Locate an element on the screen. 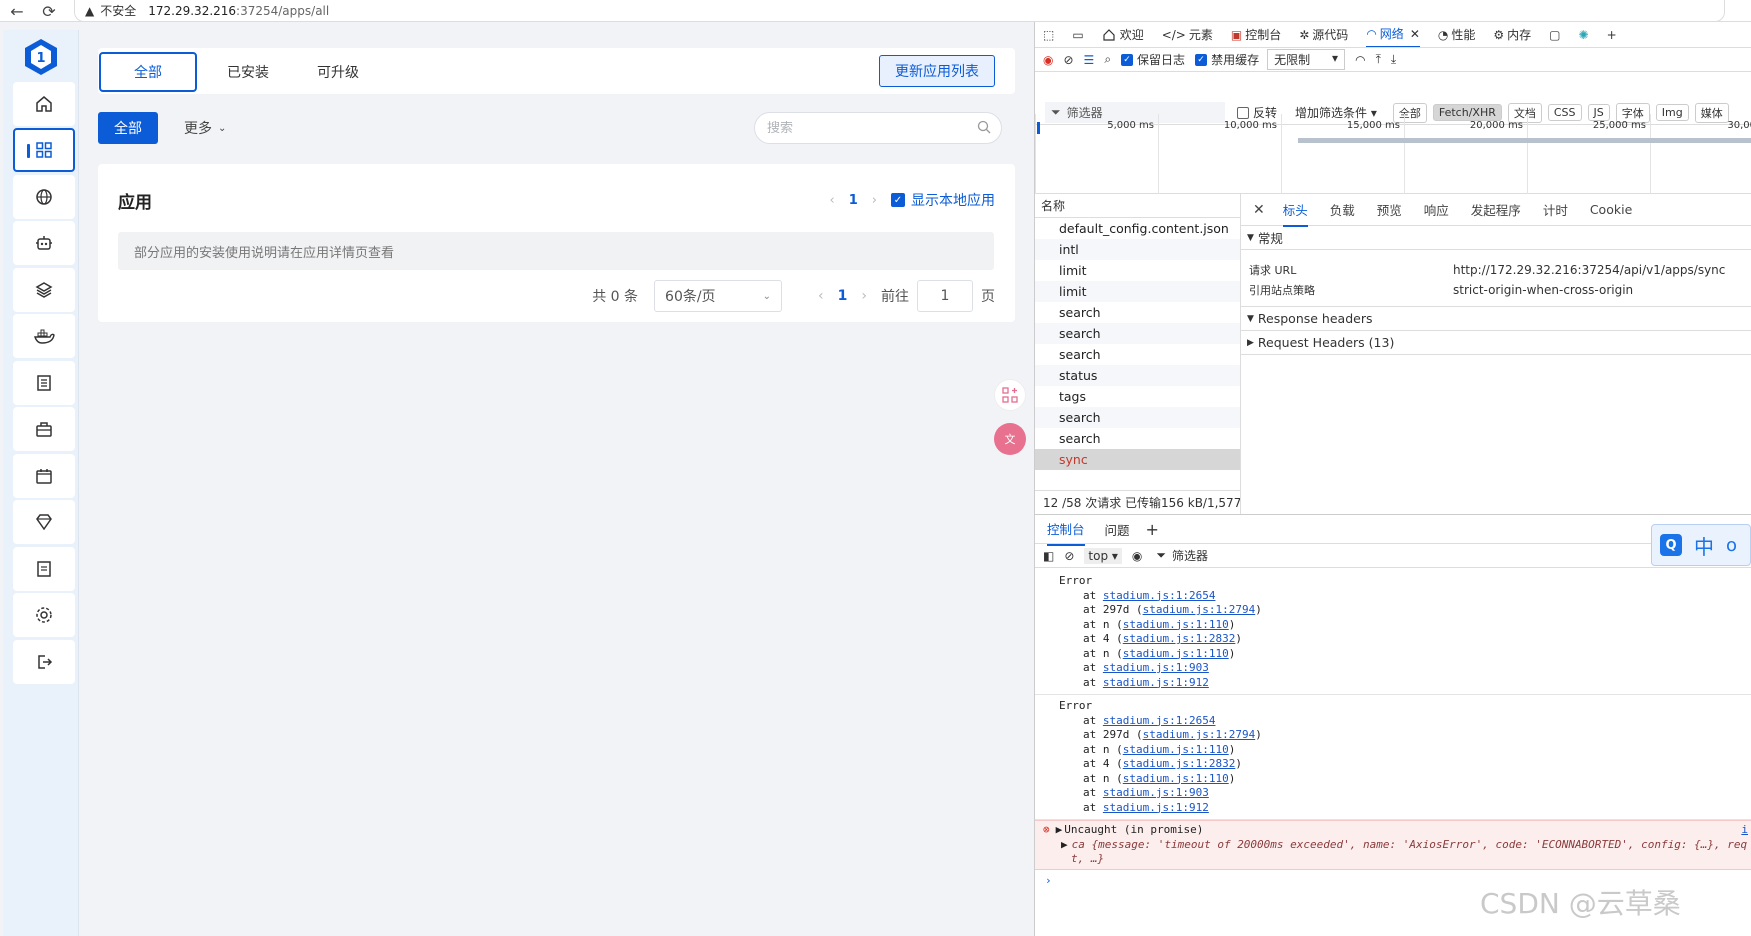 This screenshot has width=1751, height=936. response-headers-header: ▼ Response headers is located at coordinates (1496, 319).